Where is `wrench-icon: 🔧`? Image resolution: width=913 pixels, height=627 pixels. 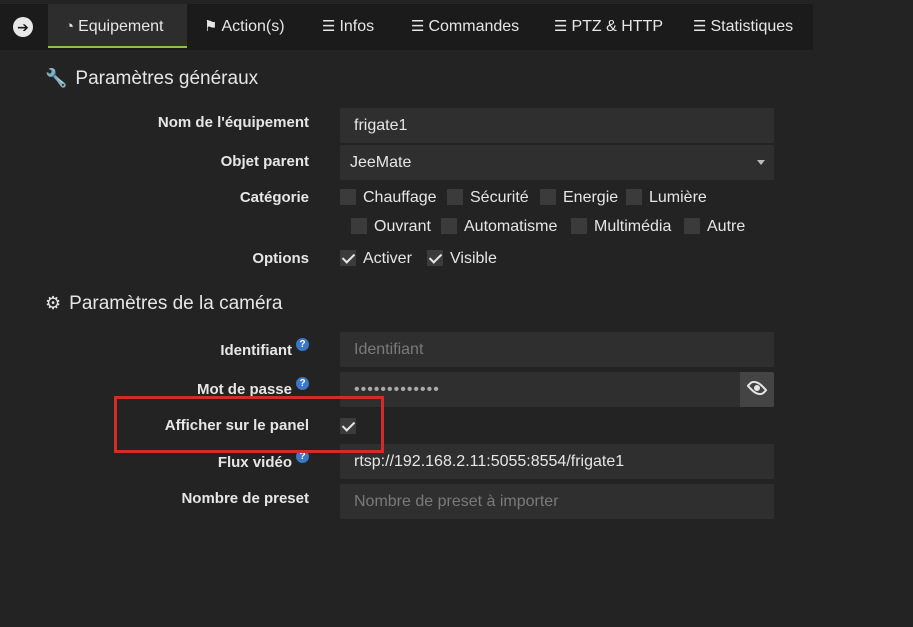
wrench-icon: 🔧 is located at coordinates (56, 78).